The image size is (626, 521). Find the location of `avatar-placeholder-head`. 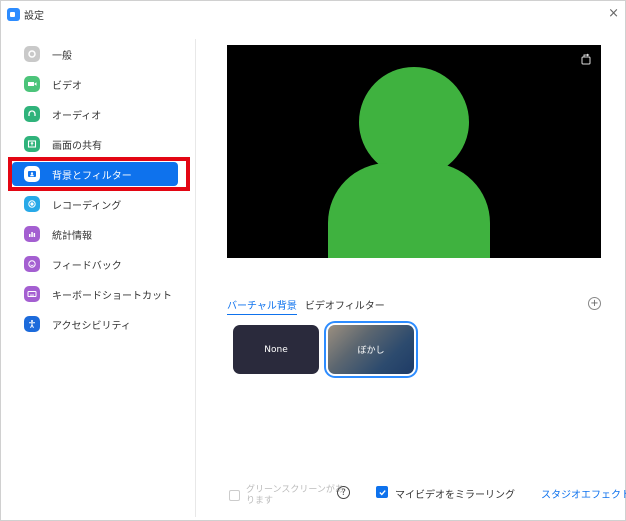

avatar-placeholder-head is located at coordinates (414, 122).